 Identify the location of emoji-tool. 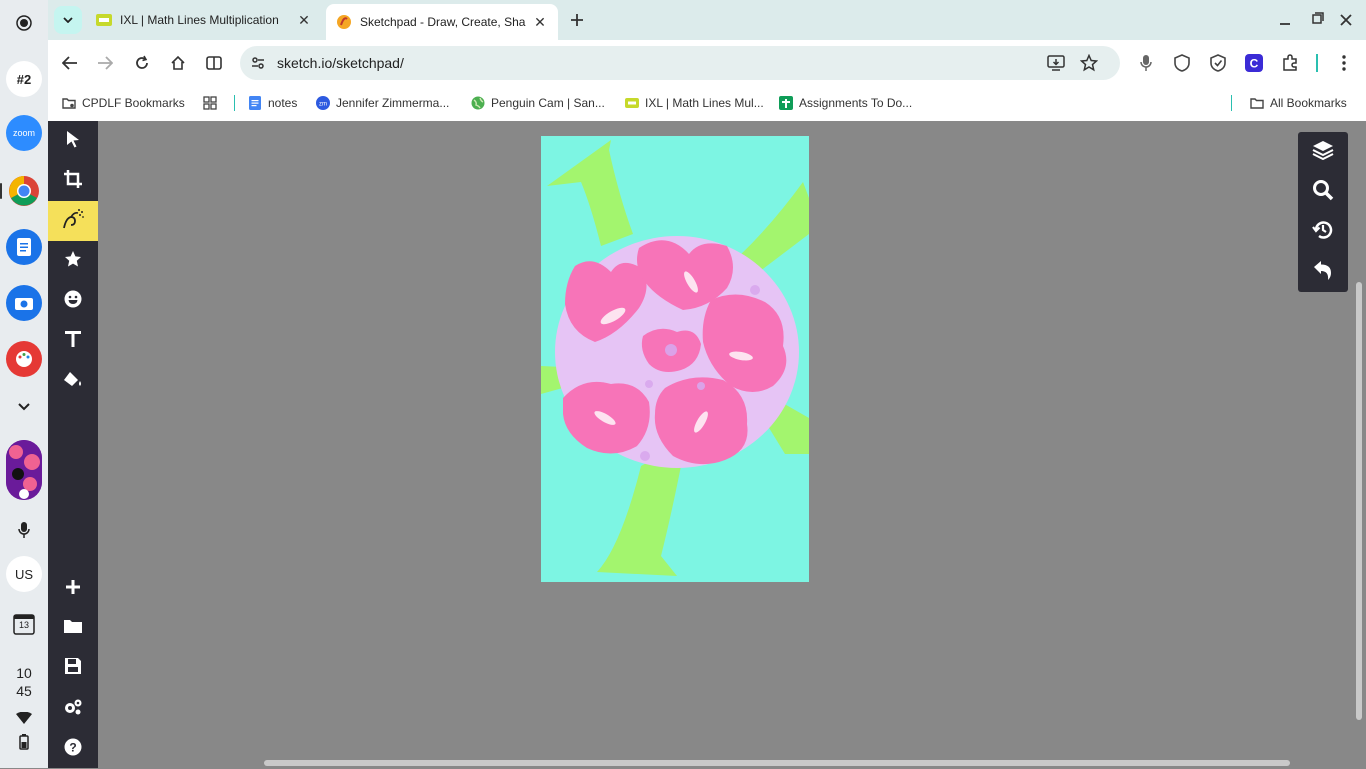
(73, 301).